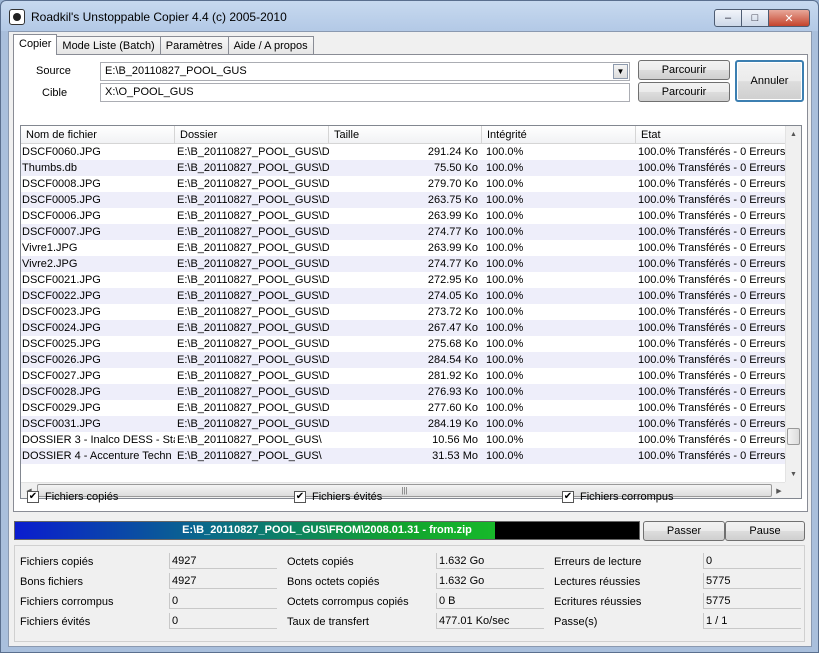 This screenshot has width=819, height=653. What do you see at coordinates (35, 44) in the screenshot?
I see `tab-copier: Copier` at bounding box center [35, 44].